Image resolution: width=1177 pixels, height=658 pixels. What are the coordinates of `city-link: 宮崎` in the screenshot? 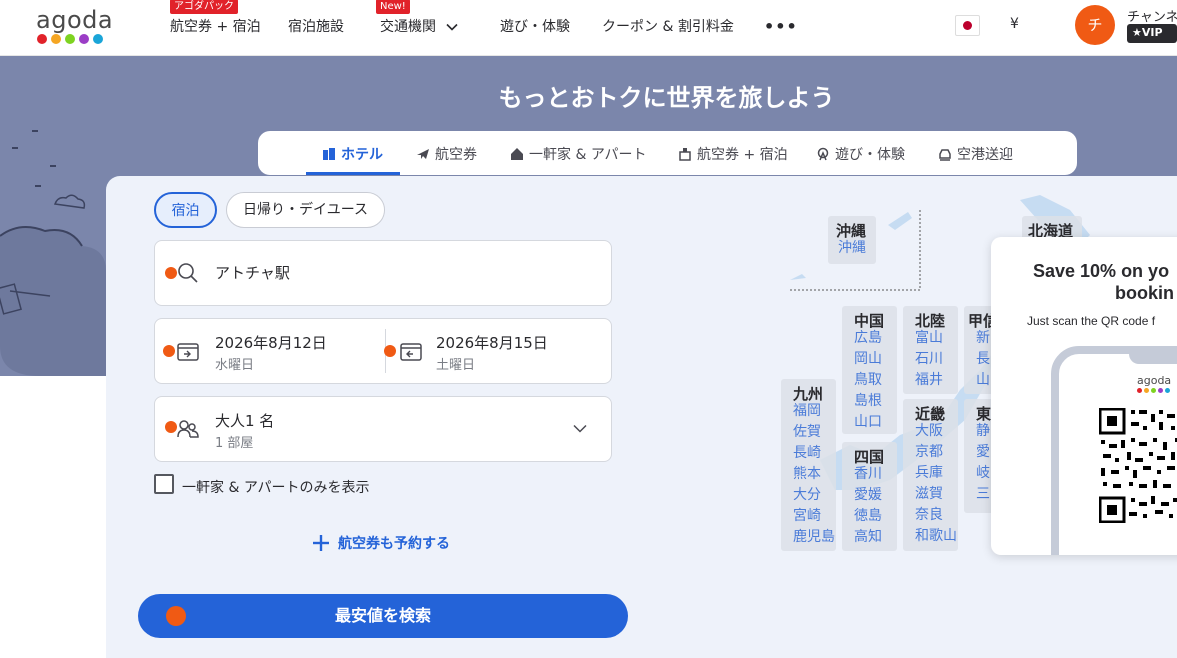 It's located at (807, 516).